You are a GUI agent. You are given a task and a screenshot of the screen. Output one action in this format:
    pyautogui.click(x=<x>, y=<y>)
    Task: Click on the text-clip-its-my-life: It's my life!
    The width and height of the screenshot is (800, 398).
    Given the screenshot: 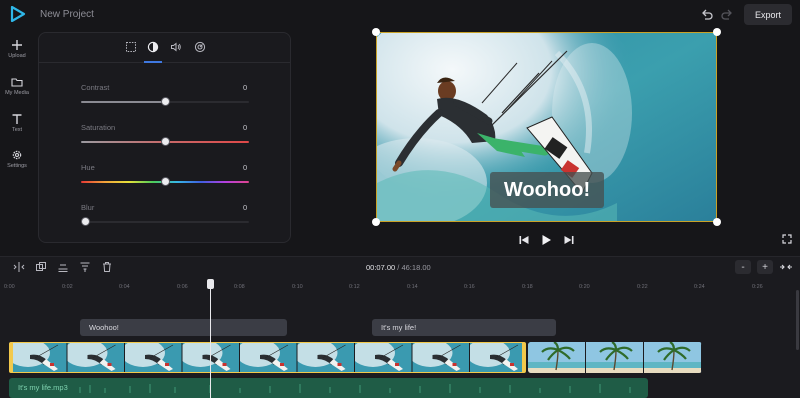 What is the action you would take?
    pyautogui.click(x=464, y=327)
    